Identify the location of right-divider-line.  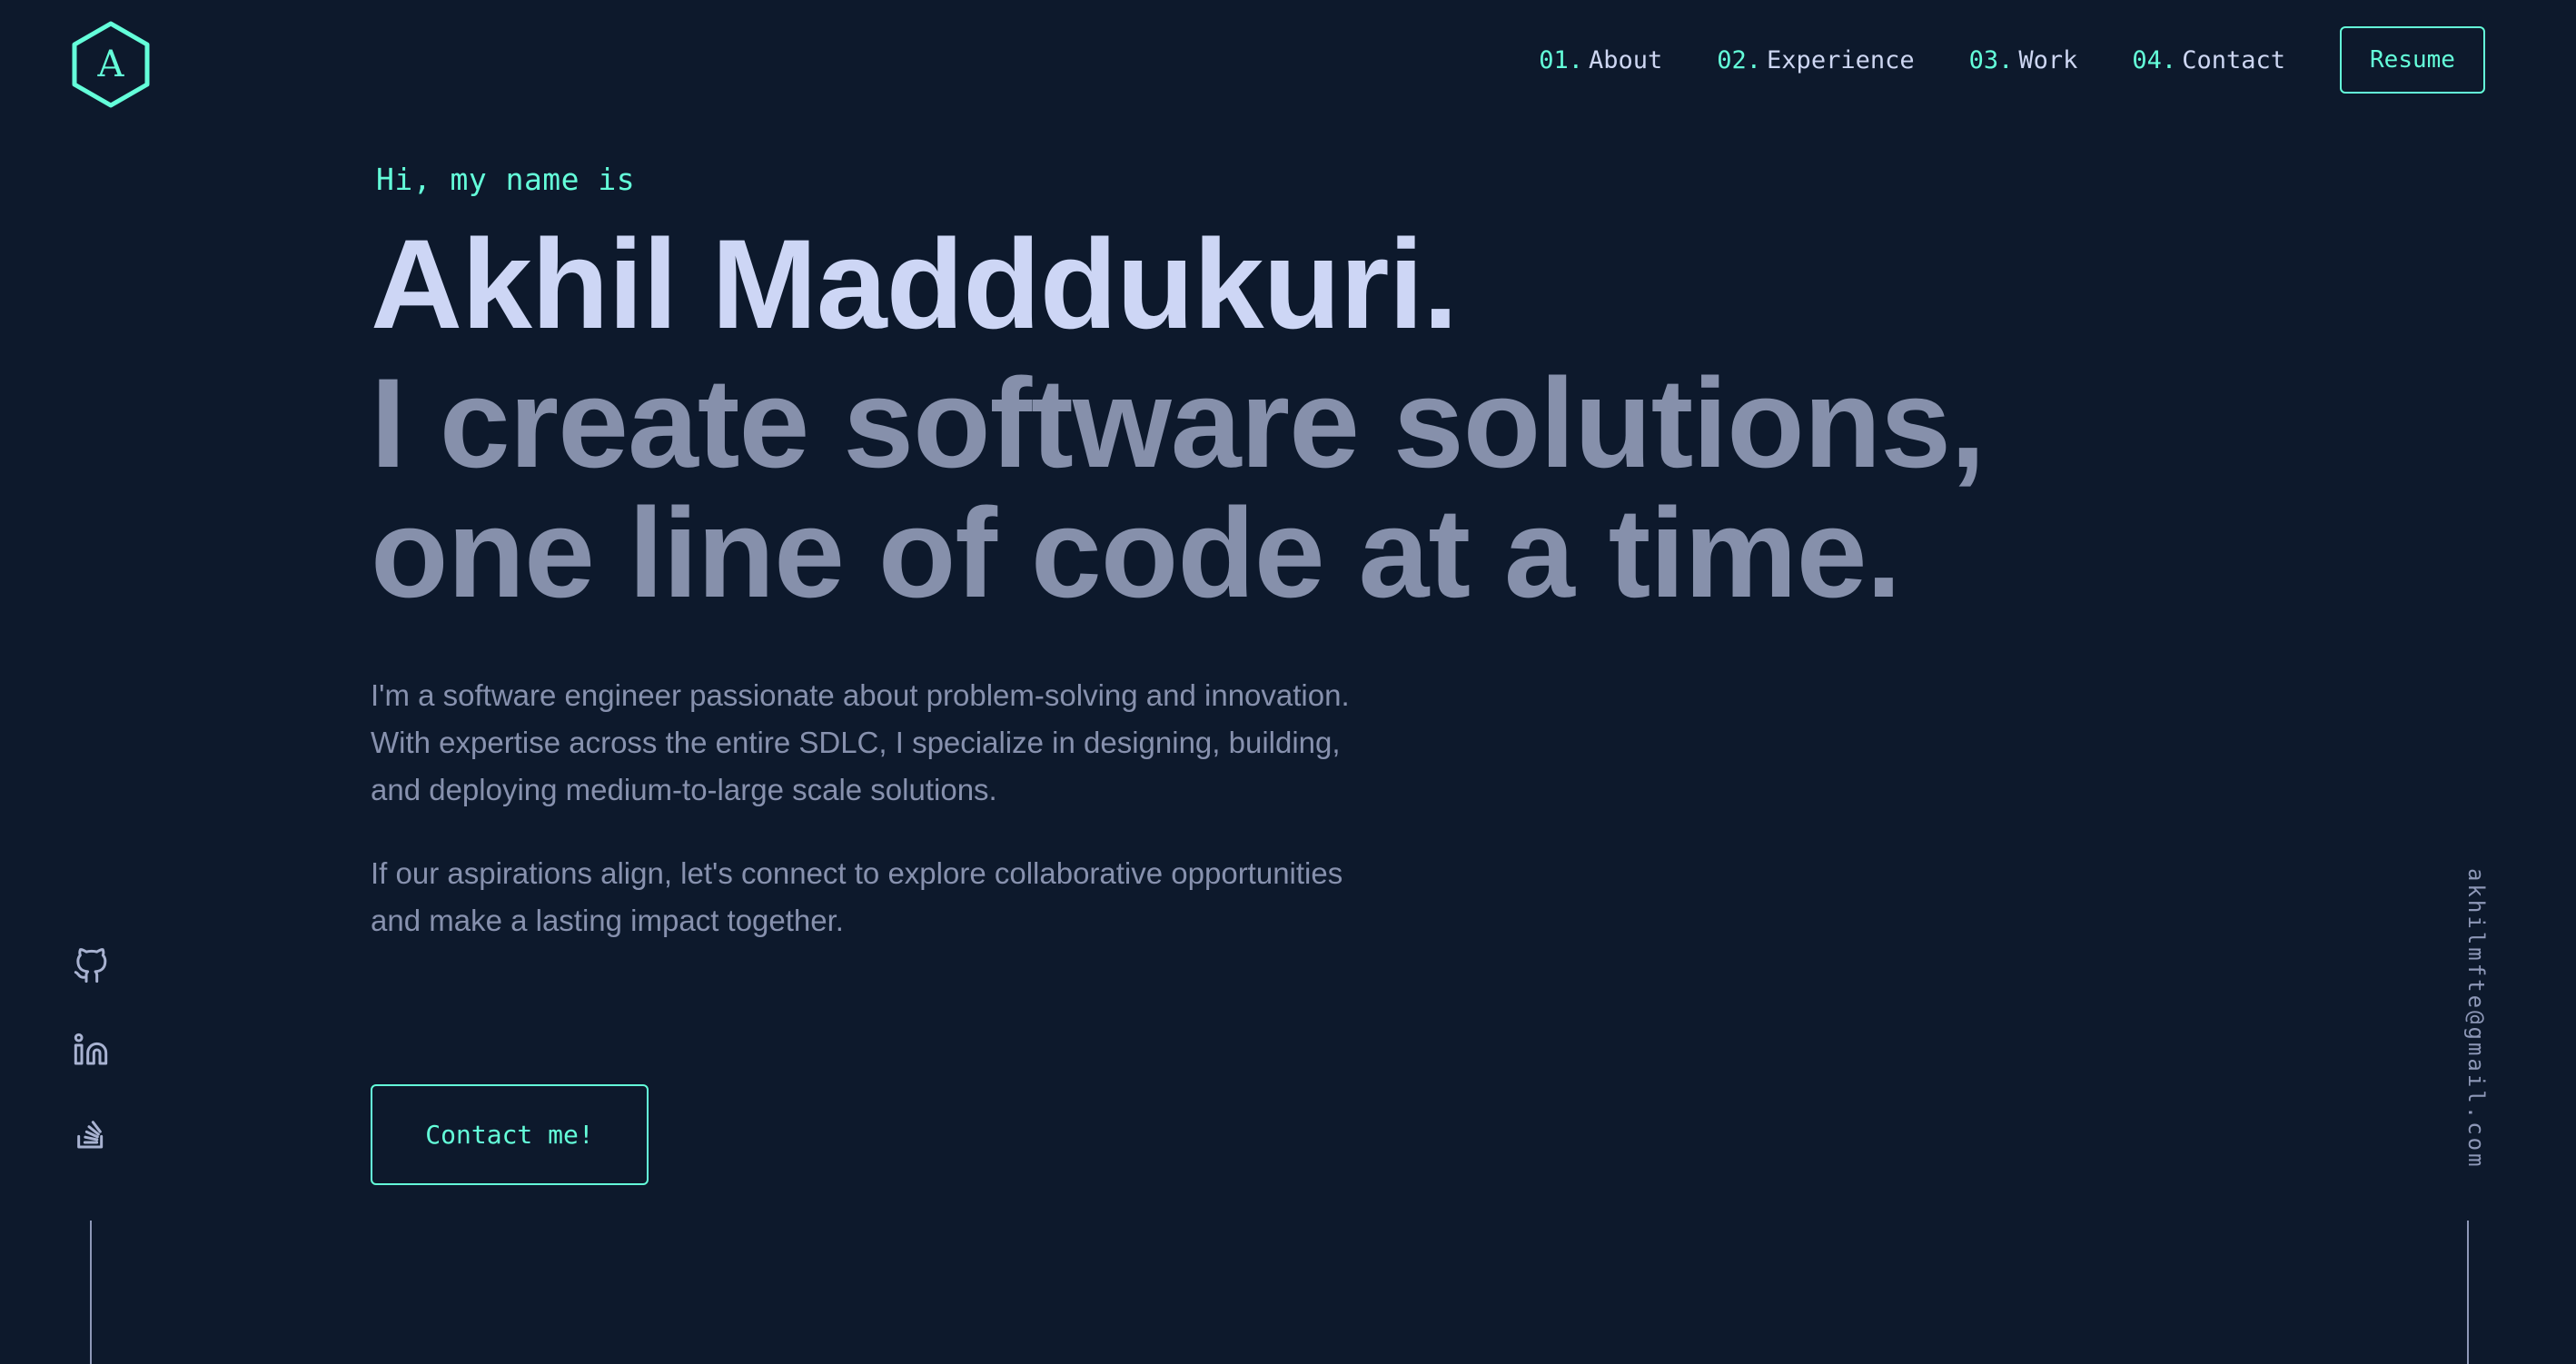
(2468, 1292).